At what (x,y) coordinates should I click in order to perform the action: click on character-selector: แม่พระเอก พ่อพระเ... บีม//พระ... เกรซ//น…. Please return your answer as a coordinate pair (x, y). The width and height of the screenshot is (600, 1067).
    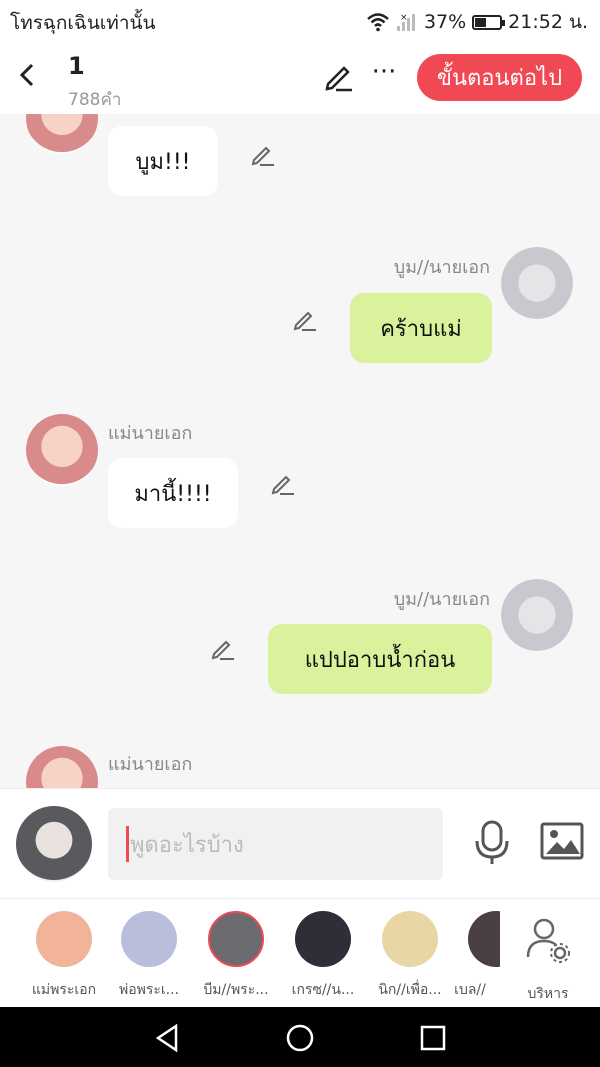
    Looking at the image, I should click on (300, 953).